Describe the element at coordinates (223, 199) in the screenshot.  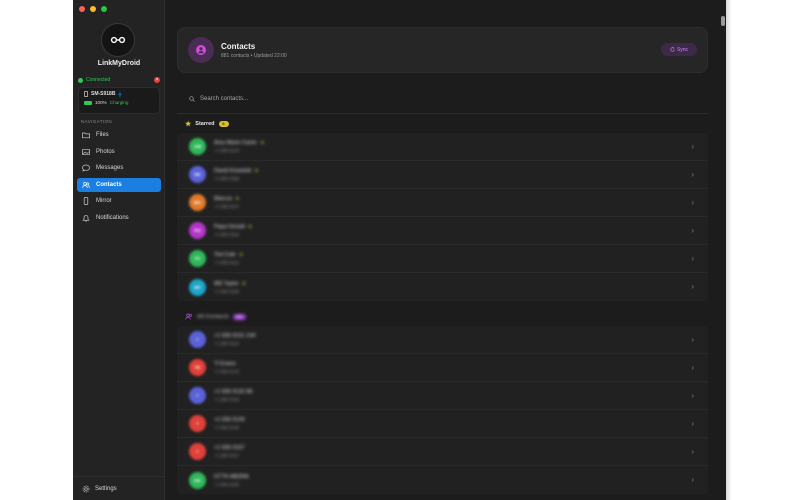
I see `contact-name: Marcus` at that location.